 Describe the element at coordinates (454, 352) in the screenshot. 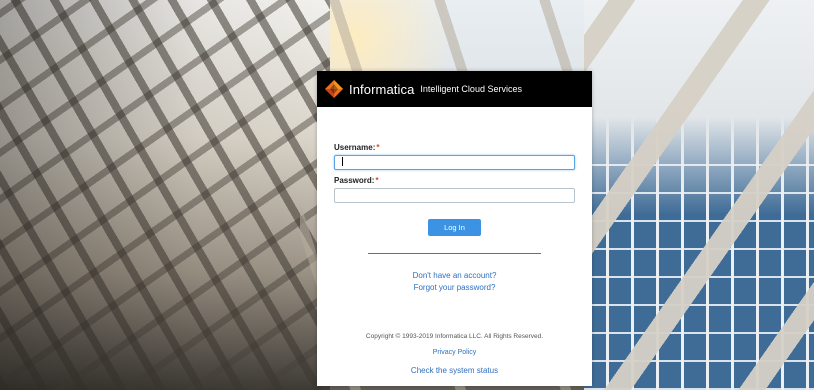

I see `privacy-policy-link: Privacy Policy` at that location.